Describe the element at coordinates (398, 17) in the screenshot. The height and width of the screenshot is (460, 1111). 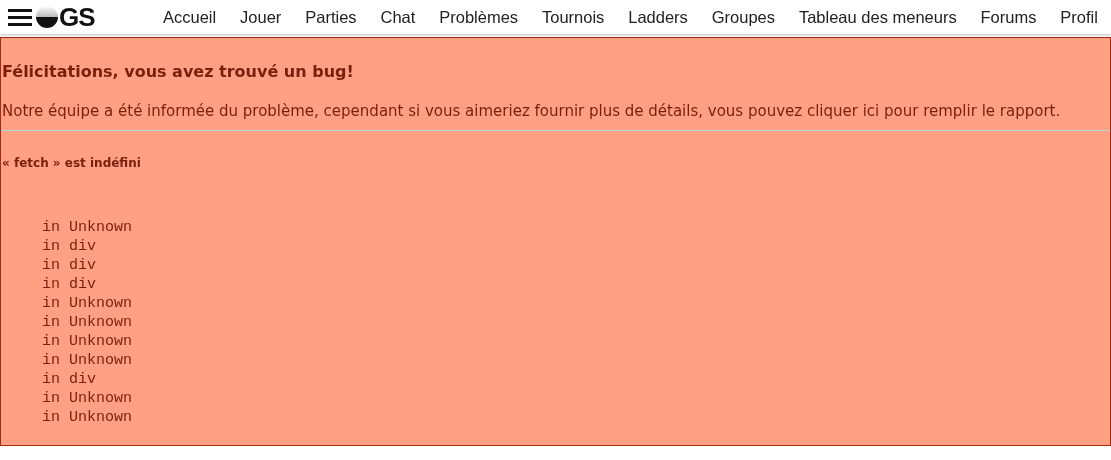
I see `nav-link: Chat` at that location.